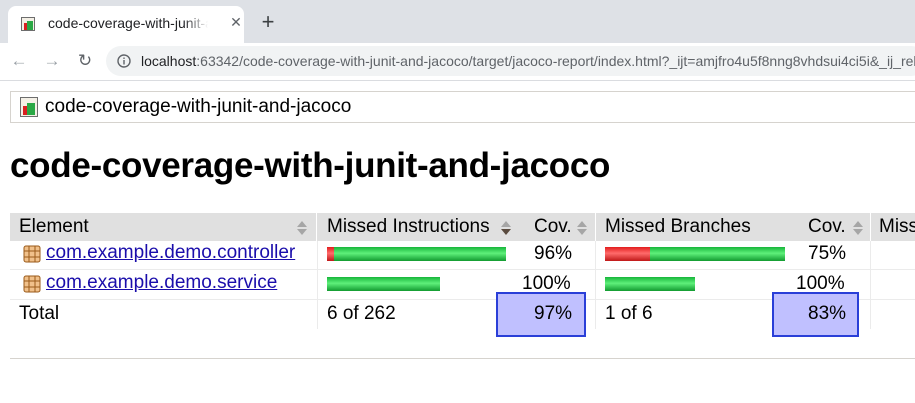 This screenshot has width=915, height=403. What do you see at coordinates (408, 226) in the screenshot?
I see `column-header-label: Missed Instructions` at bounding box center [408, 226].